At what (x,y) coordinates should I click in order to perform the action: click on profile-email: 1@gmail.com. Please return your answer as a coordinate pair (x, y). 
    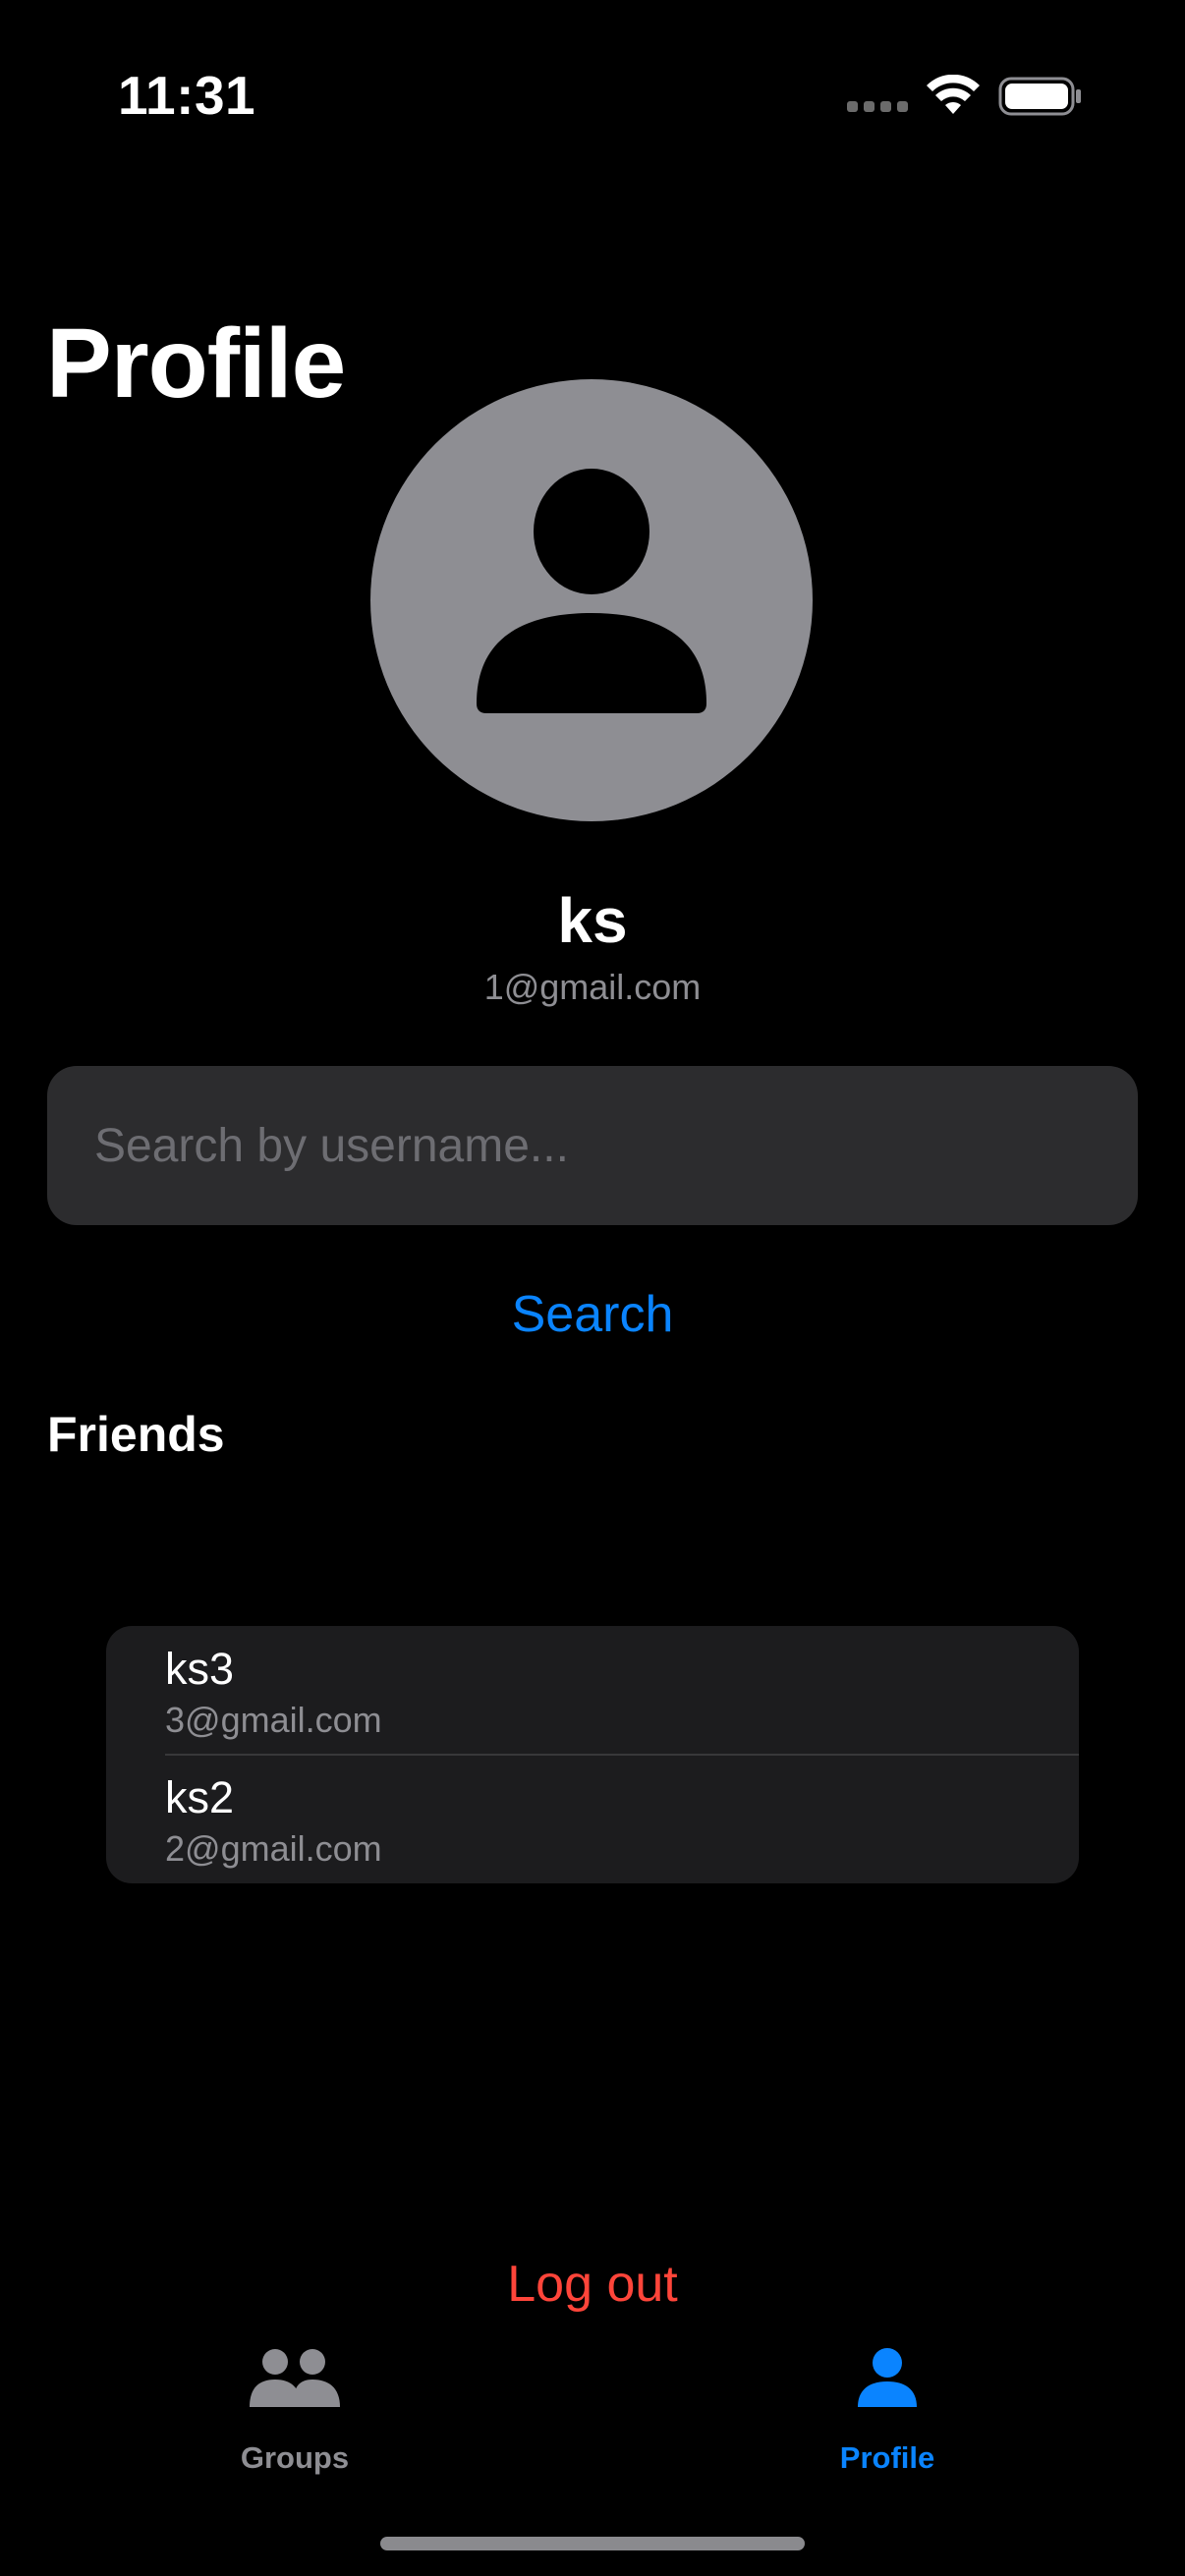
    Looking at the image, I should click on (592, 987).